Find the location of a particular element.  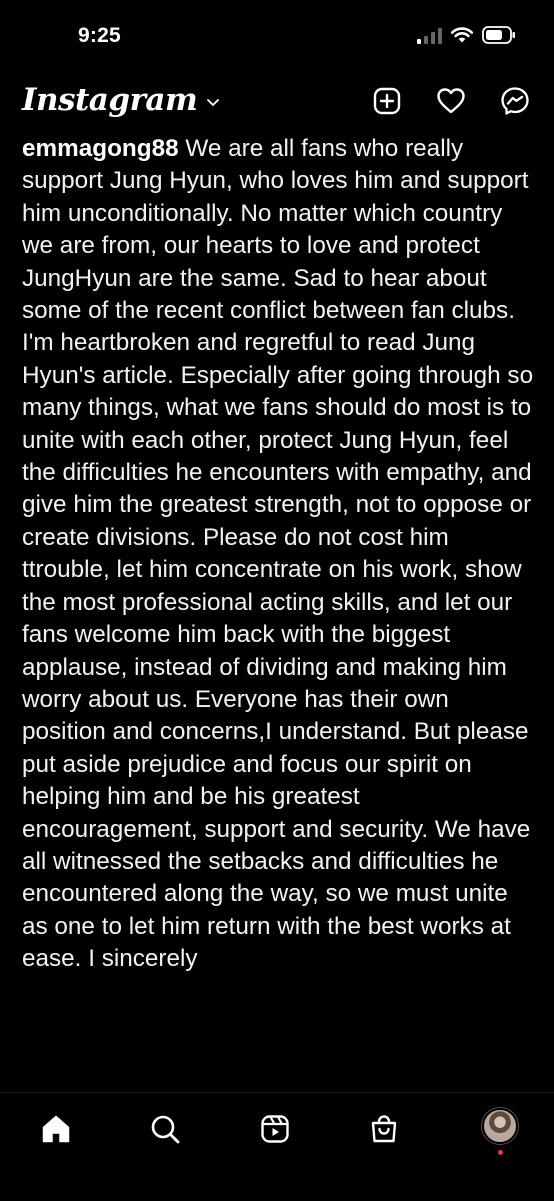

heart-icon is located at coordinates (451, 101).